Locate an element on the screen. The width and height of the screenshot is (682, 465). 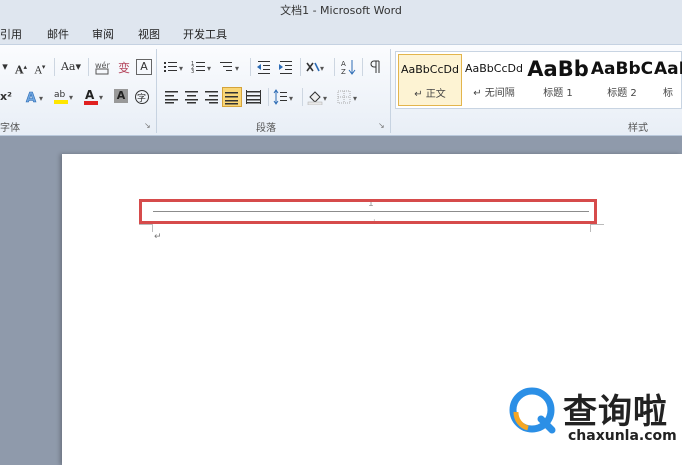
style-name: 标题 1 is located at coordinates (558, 93).